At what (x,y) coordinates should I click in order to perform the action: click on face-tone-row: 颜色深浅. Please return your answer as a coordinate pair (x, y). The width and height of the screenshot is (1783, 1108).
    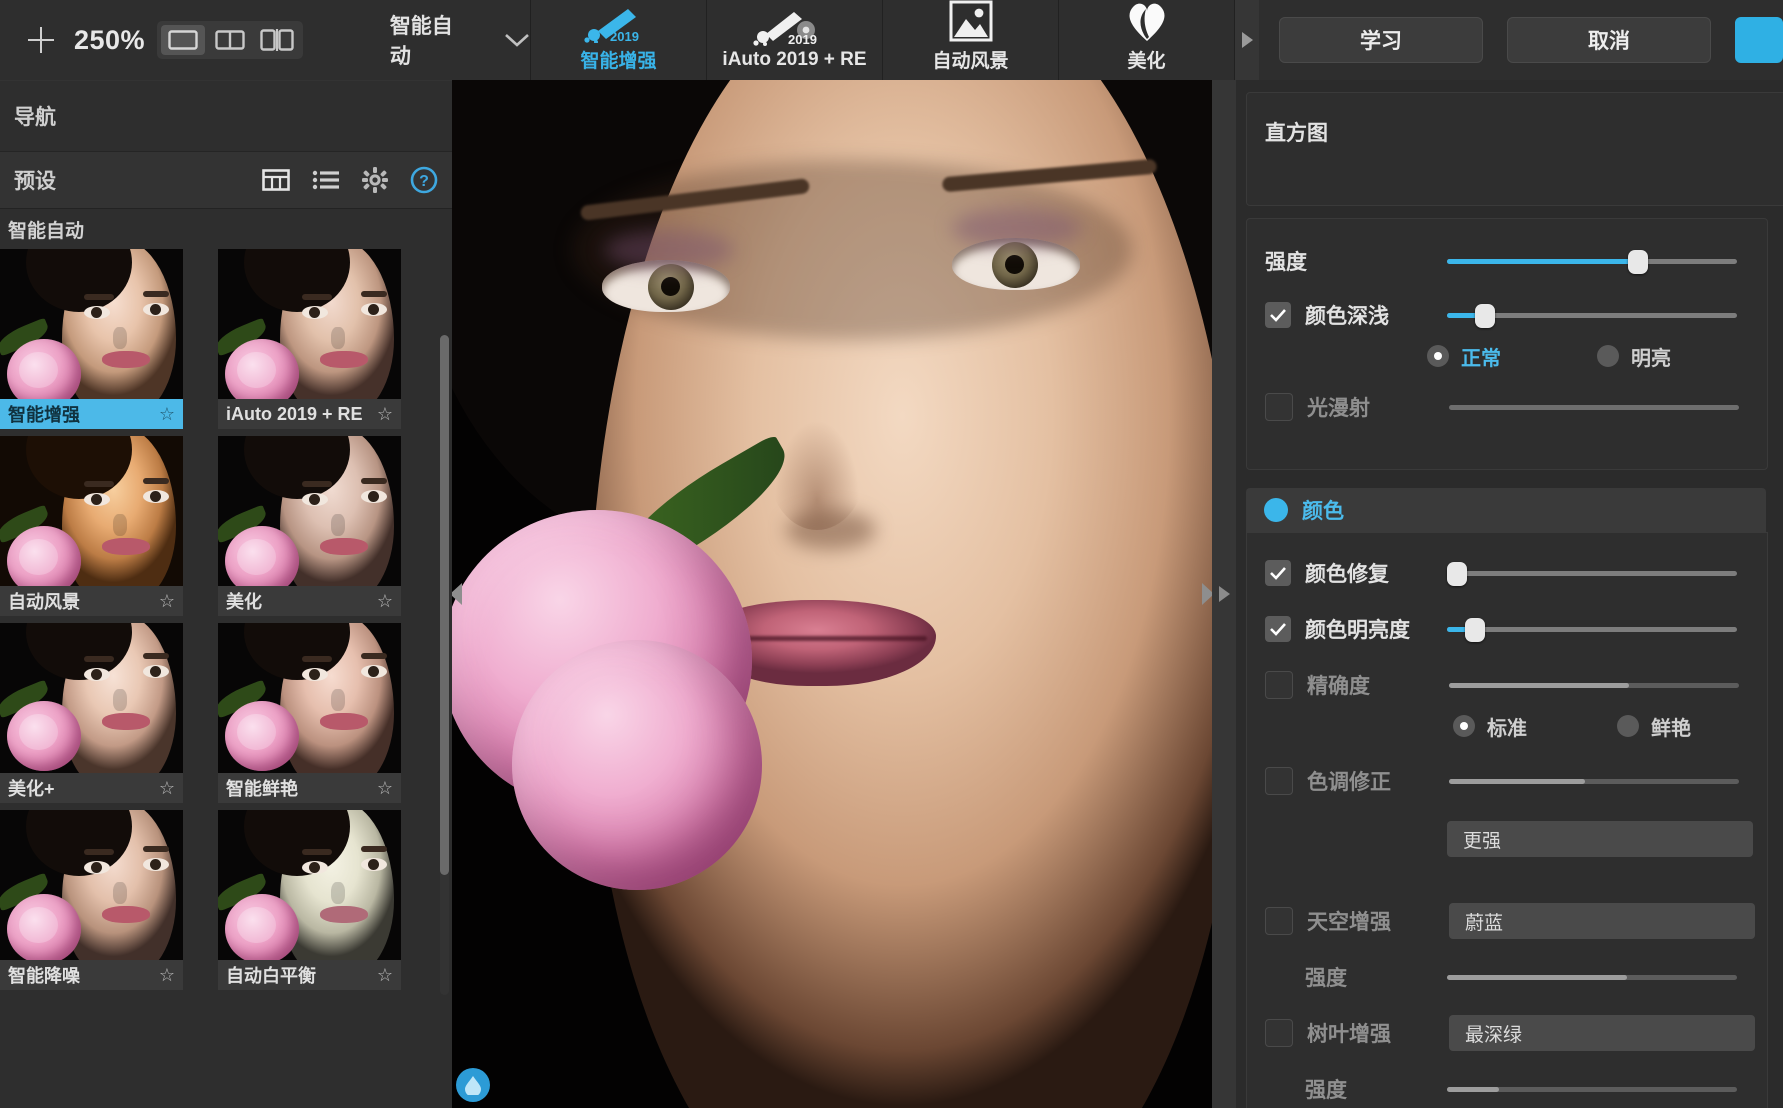
    Looking at the image, I should click on (1507, 315).